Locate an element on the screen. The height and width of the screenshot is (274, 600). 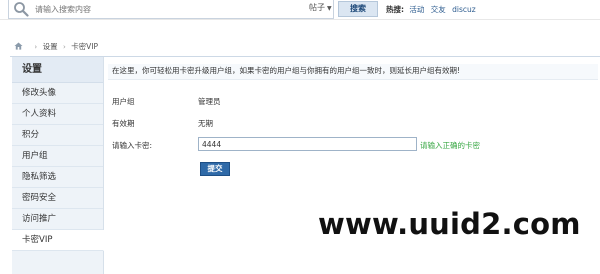
sidebar-item-usergroup: 用户组 is located at coordinates (57, 156).